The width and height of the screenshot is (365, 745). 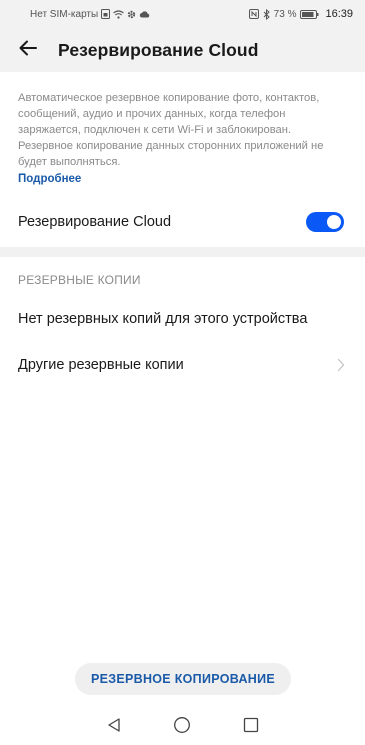 I want to click on nfc-icon, so click(x=253, y=14).